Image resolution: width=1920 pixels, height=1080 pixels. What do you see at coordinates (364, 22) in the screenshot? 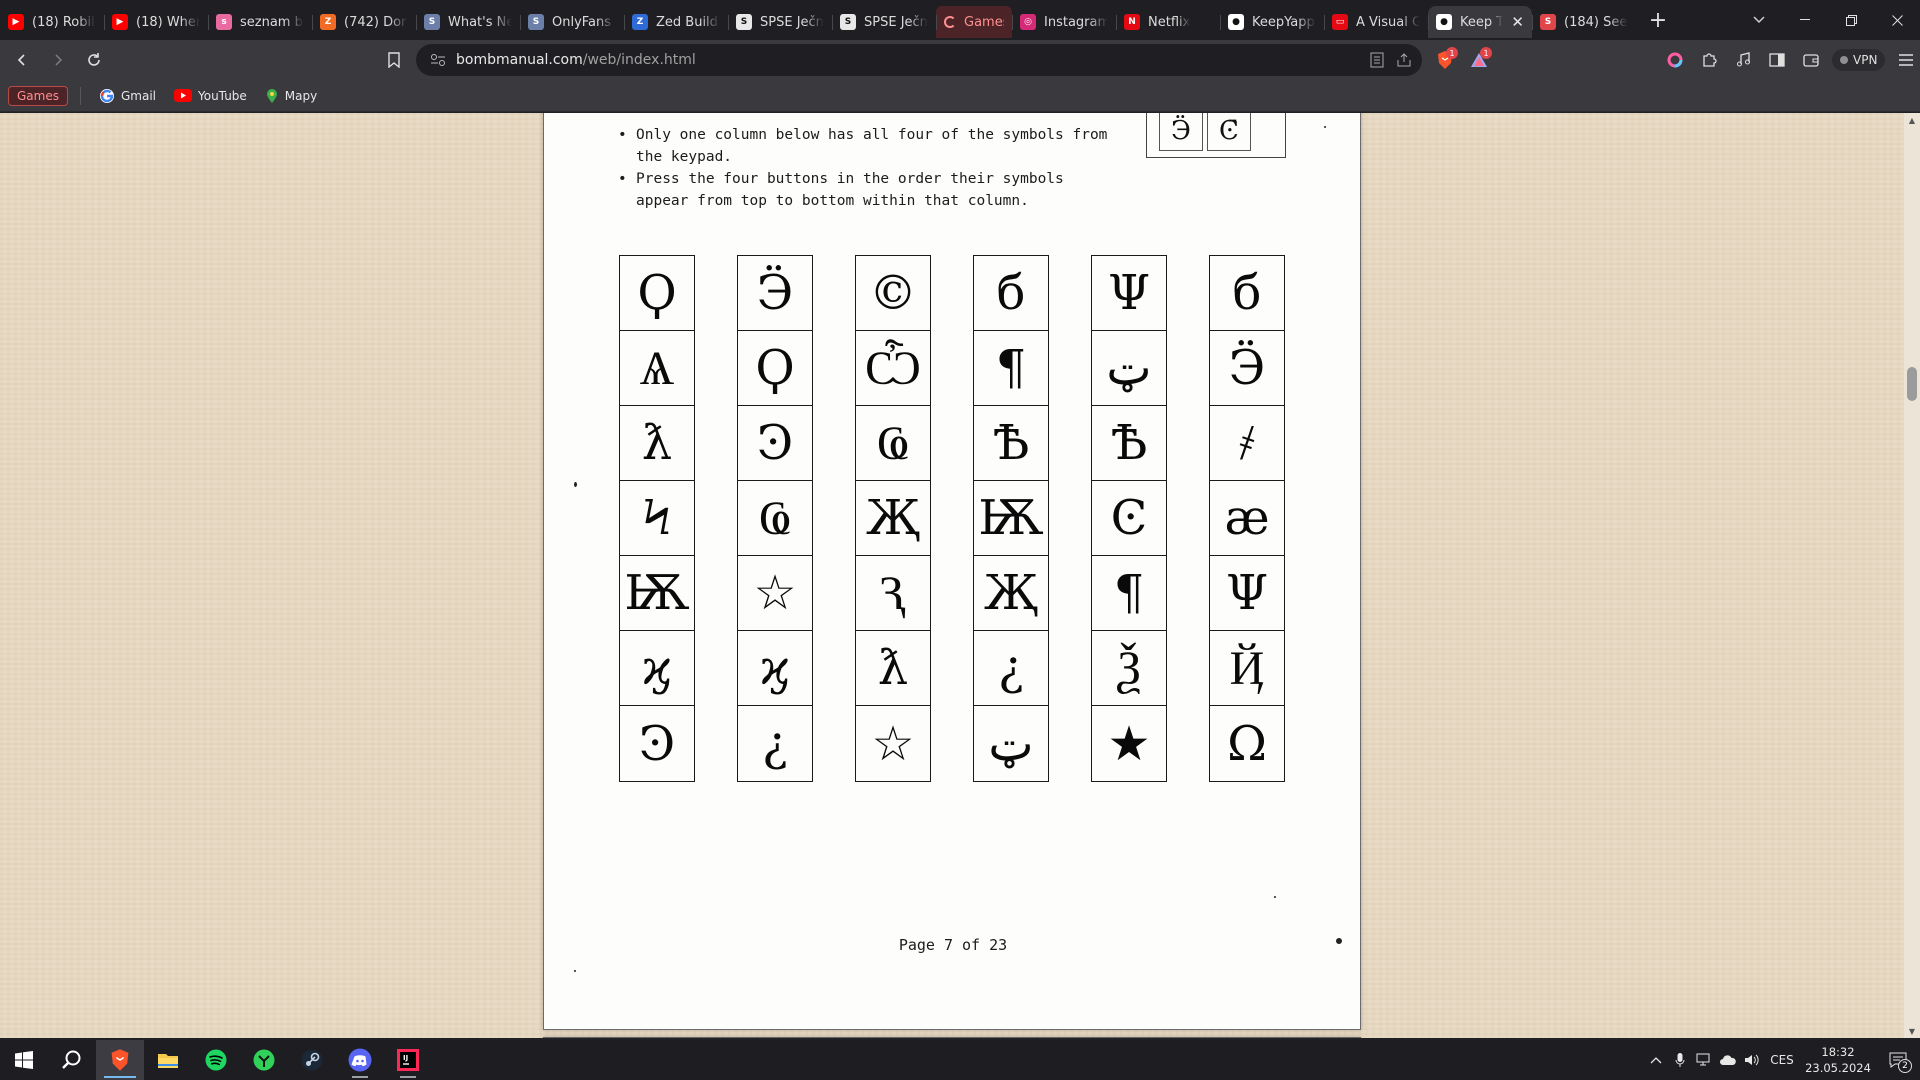
I see `tab: Z (742) Doru` at bounding box center [364, 22].